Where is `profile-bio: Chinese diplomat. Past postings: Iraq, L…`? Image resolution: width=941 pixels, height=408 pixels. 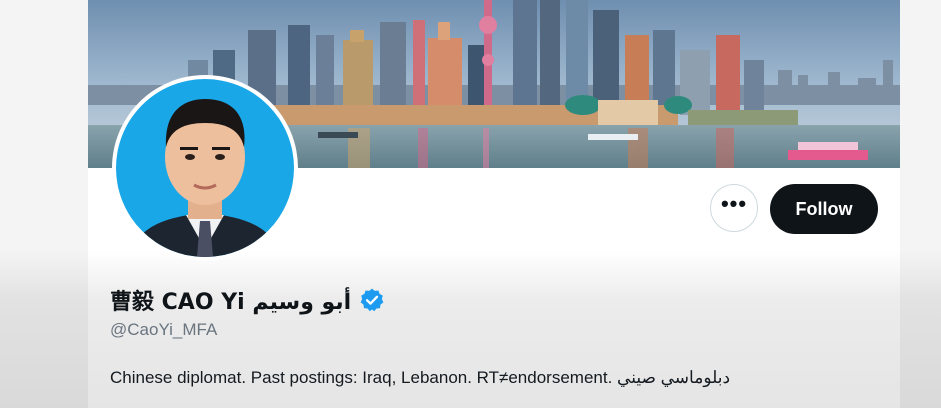
profile-bio: Chinese diplomat. Past postings: Iraq, L… is located at coordinates (420, 377).